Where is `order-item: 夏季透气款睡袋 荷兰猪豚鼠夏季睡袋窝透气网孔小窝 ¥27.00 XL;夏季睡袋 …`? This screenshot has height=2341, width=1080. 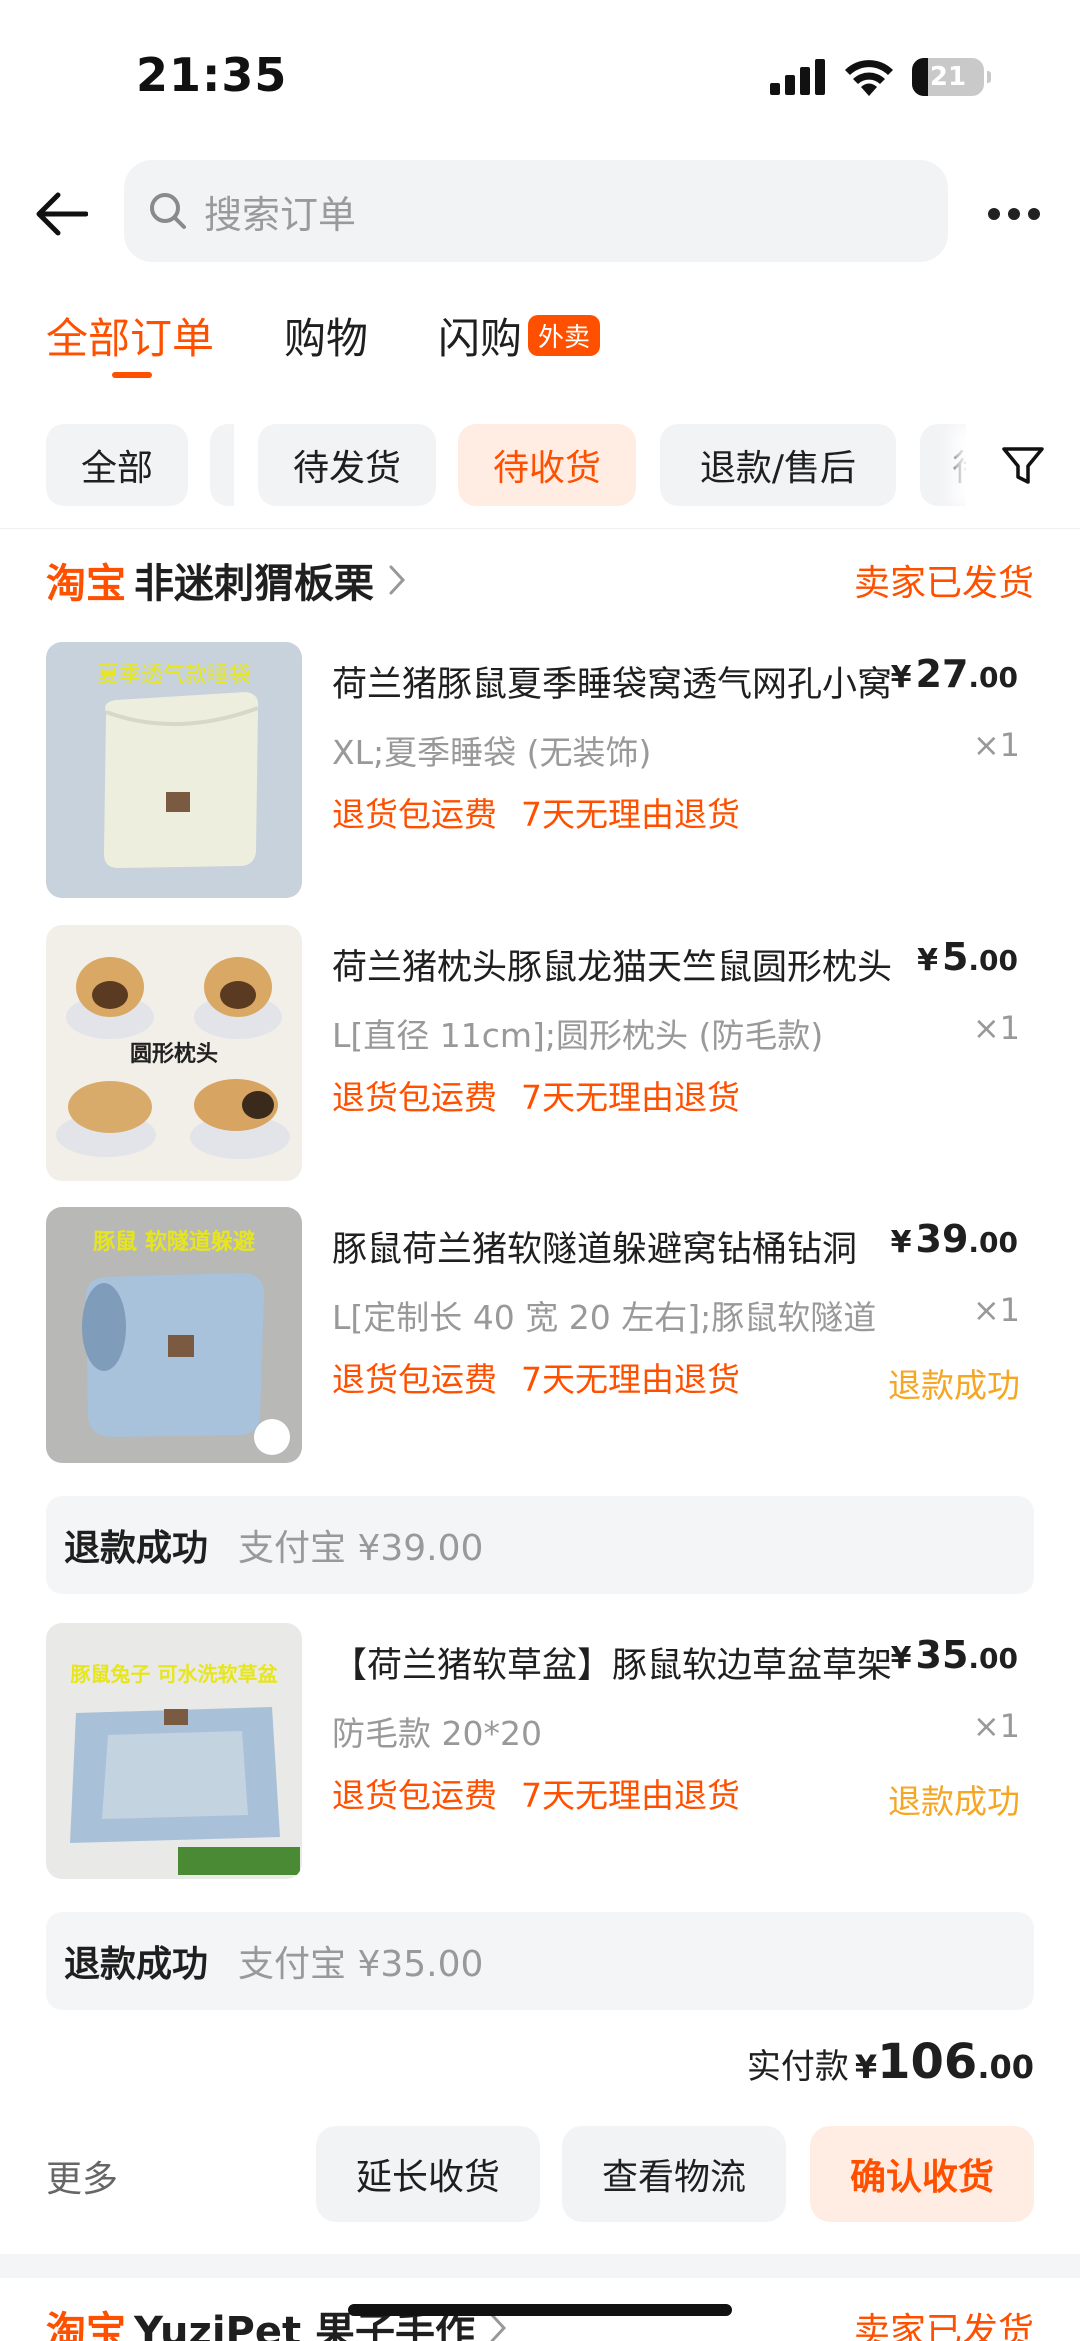
order-item: 夏季透气款睡袋 荷兰猪豚鼠夏季睡袋窝透气网孔小窝 ¥27.00 XL;夏季睡袋 … is located at coordinates (540, 770).